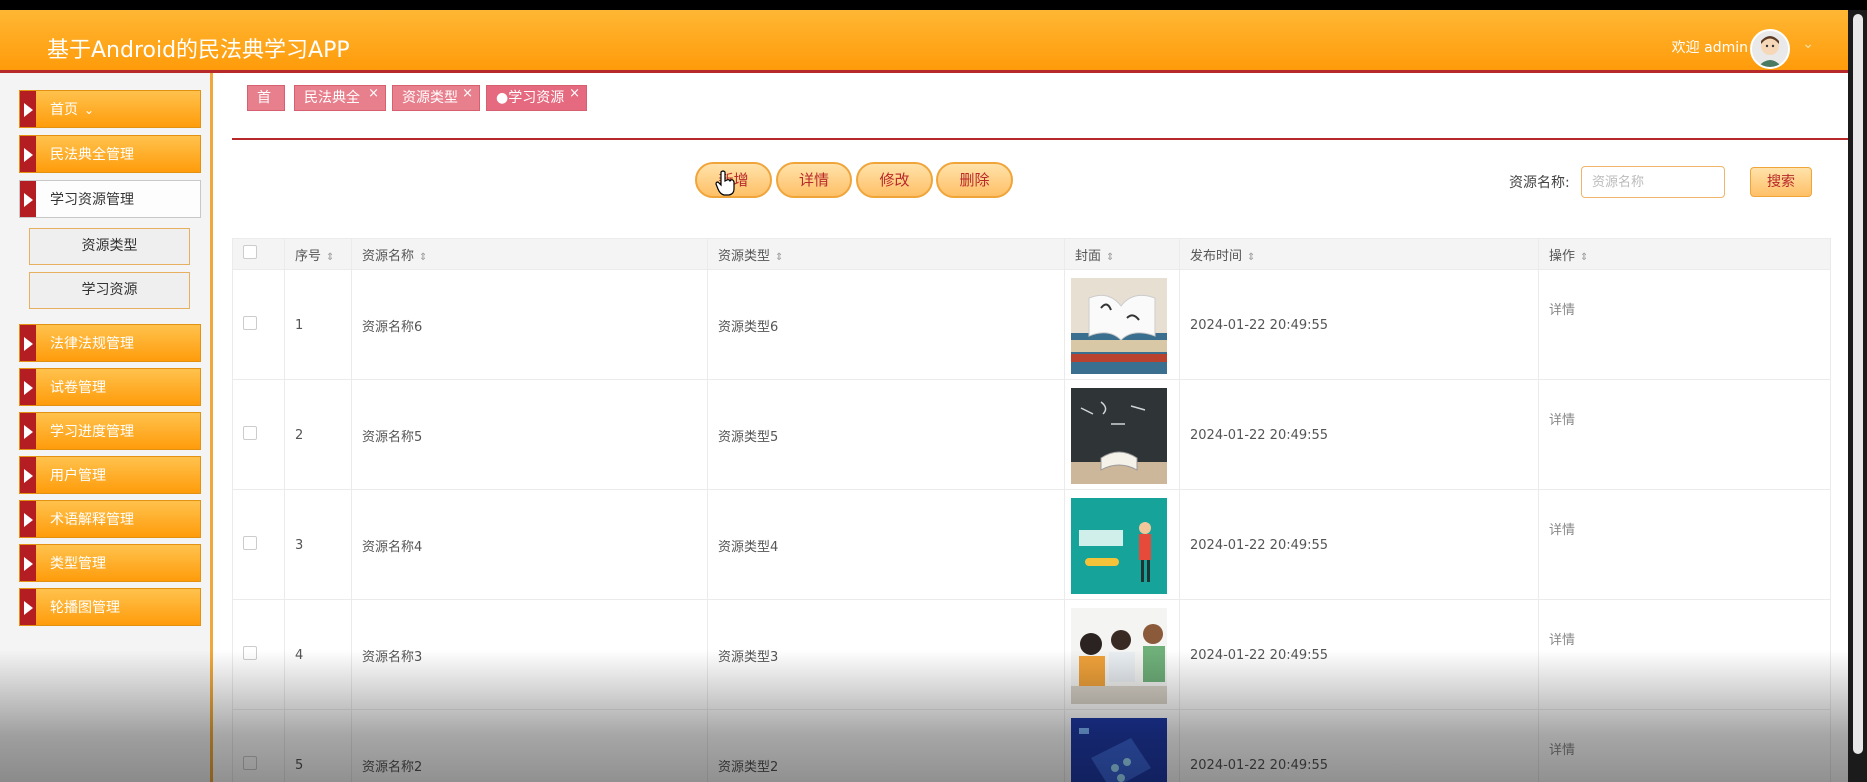  Describe the element at coordinates (340, 98) in the screenshot. I see `tab-civil-code: 民法典全 ×` at that location.